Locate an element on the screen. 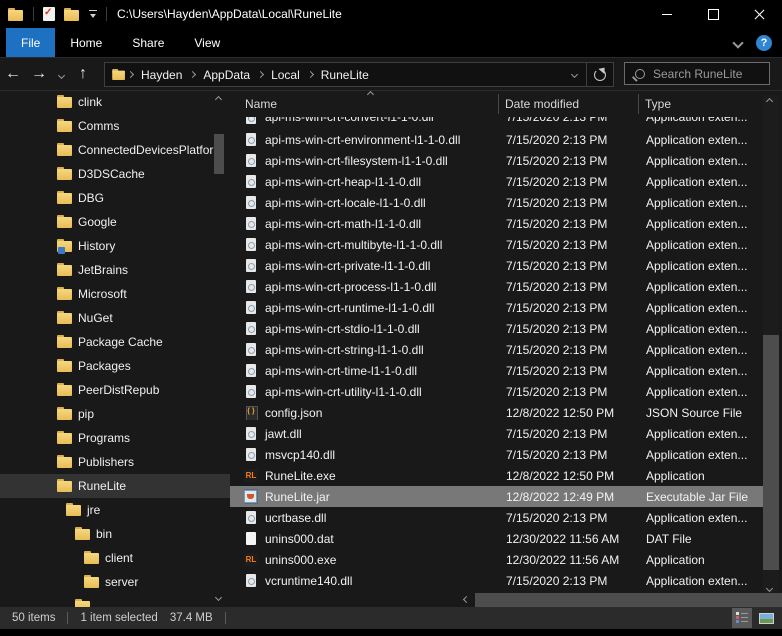 This screenshot has height=636, width=782. file-list-scrollbar is located at coordinates (771, 345).